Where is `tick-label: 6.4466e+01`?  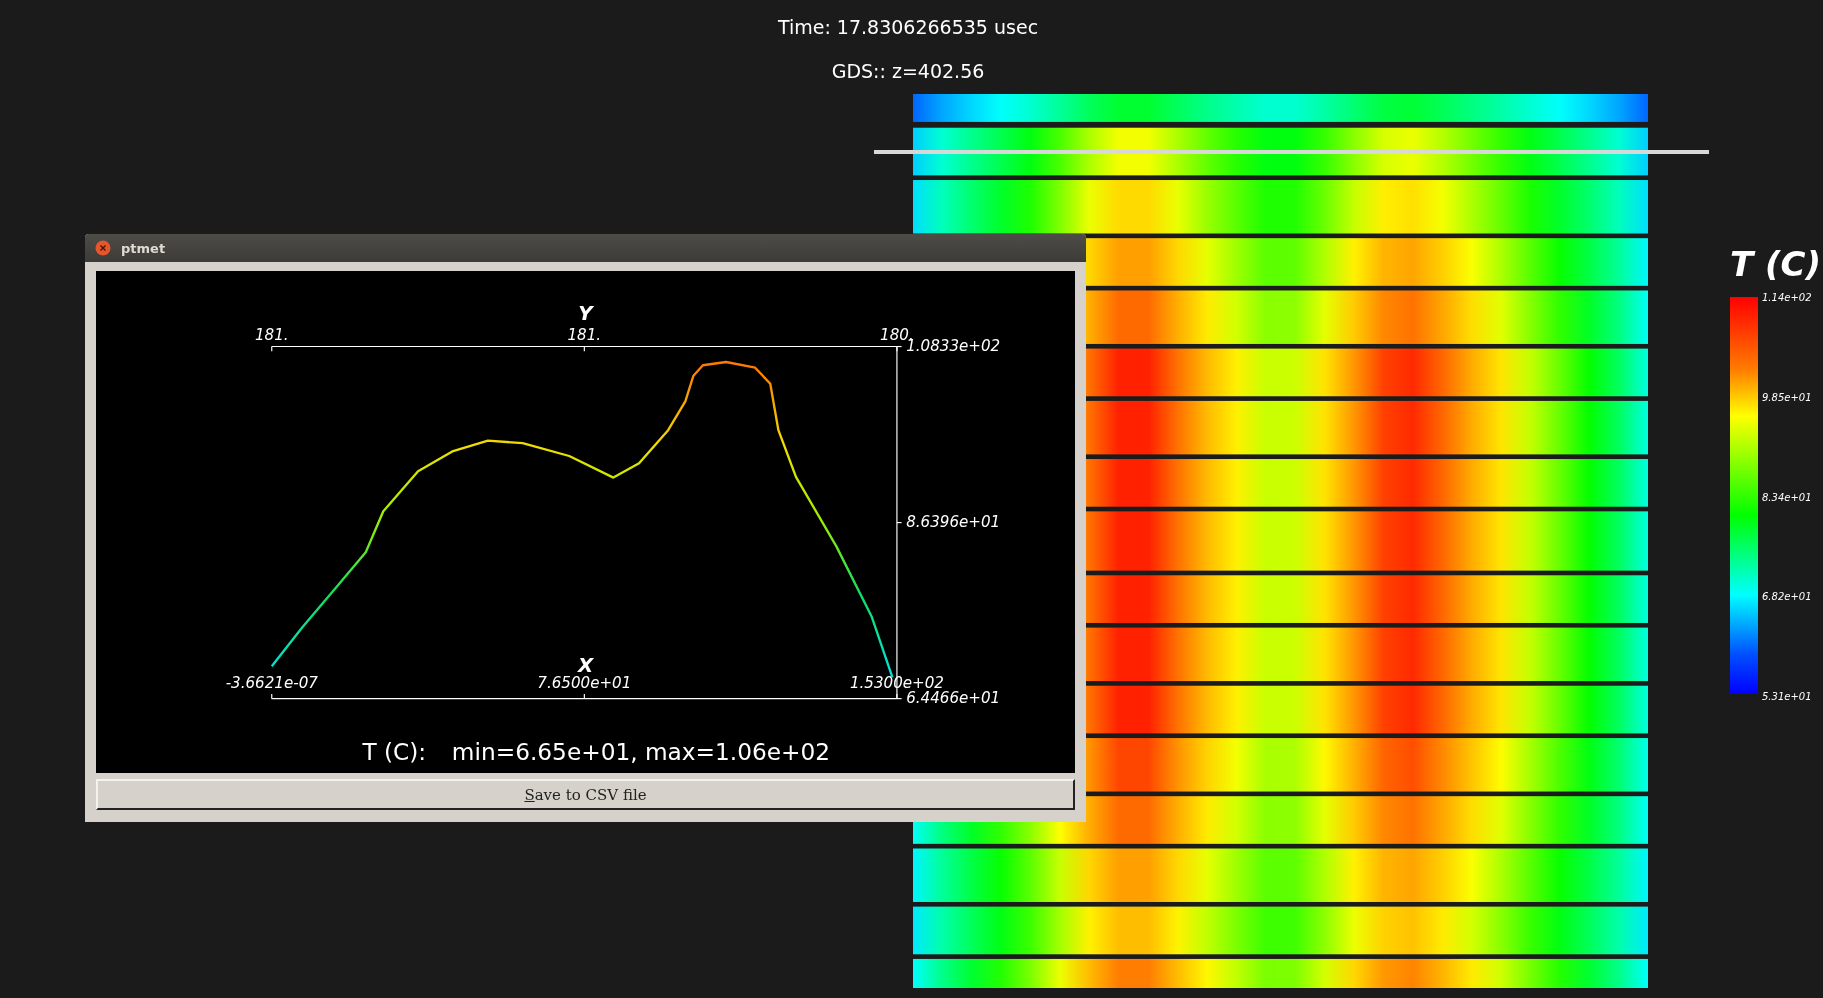 tick-label: 6.4466e+01 is located at coordinates (953, 698).